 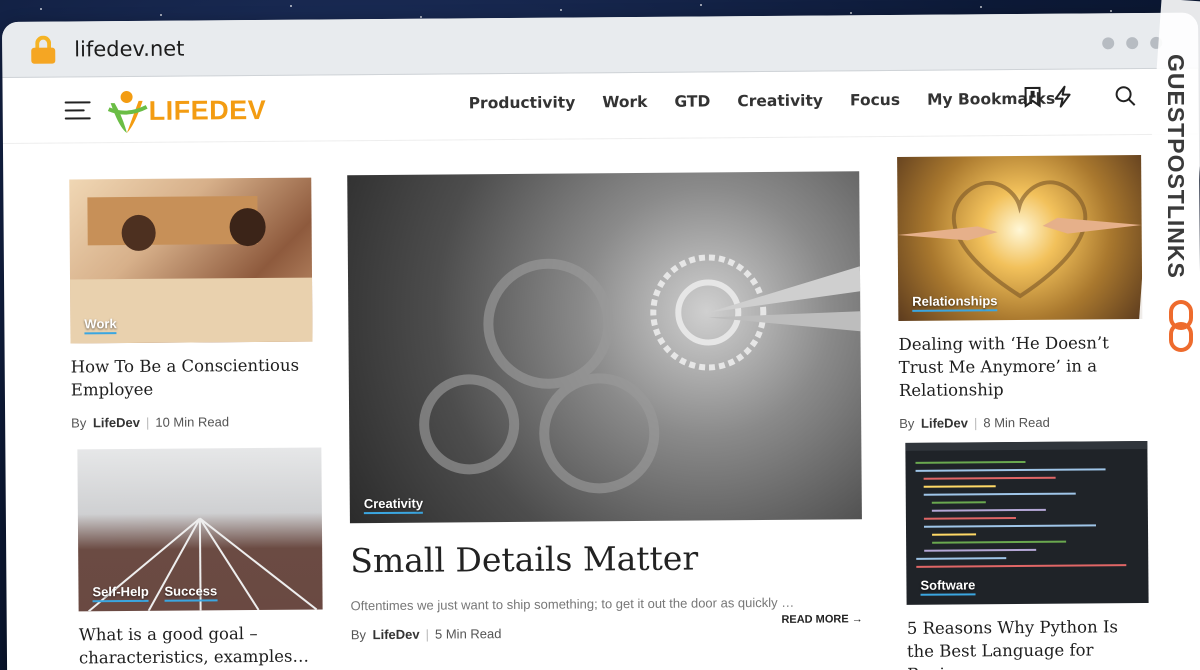 I want to click on post-thumbnail: Self-Help Success, so click(x=200, y=529).